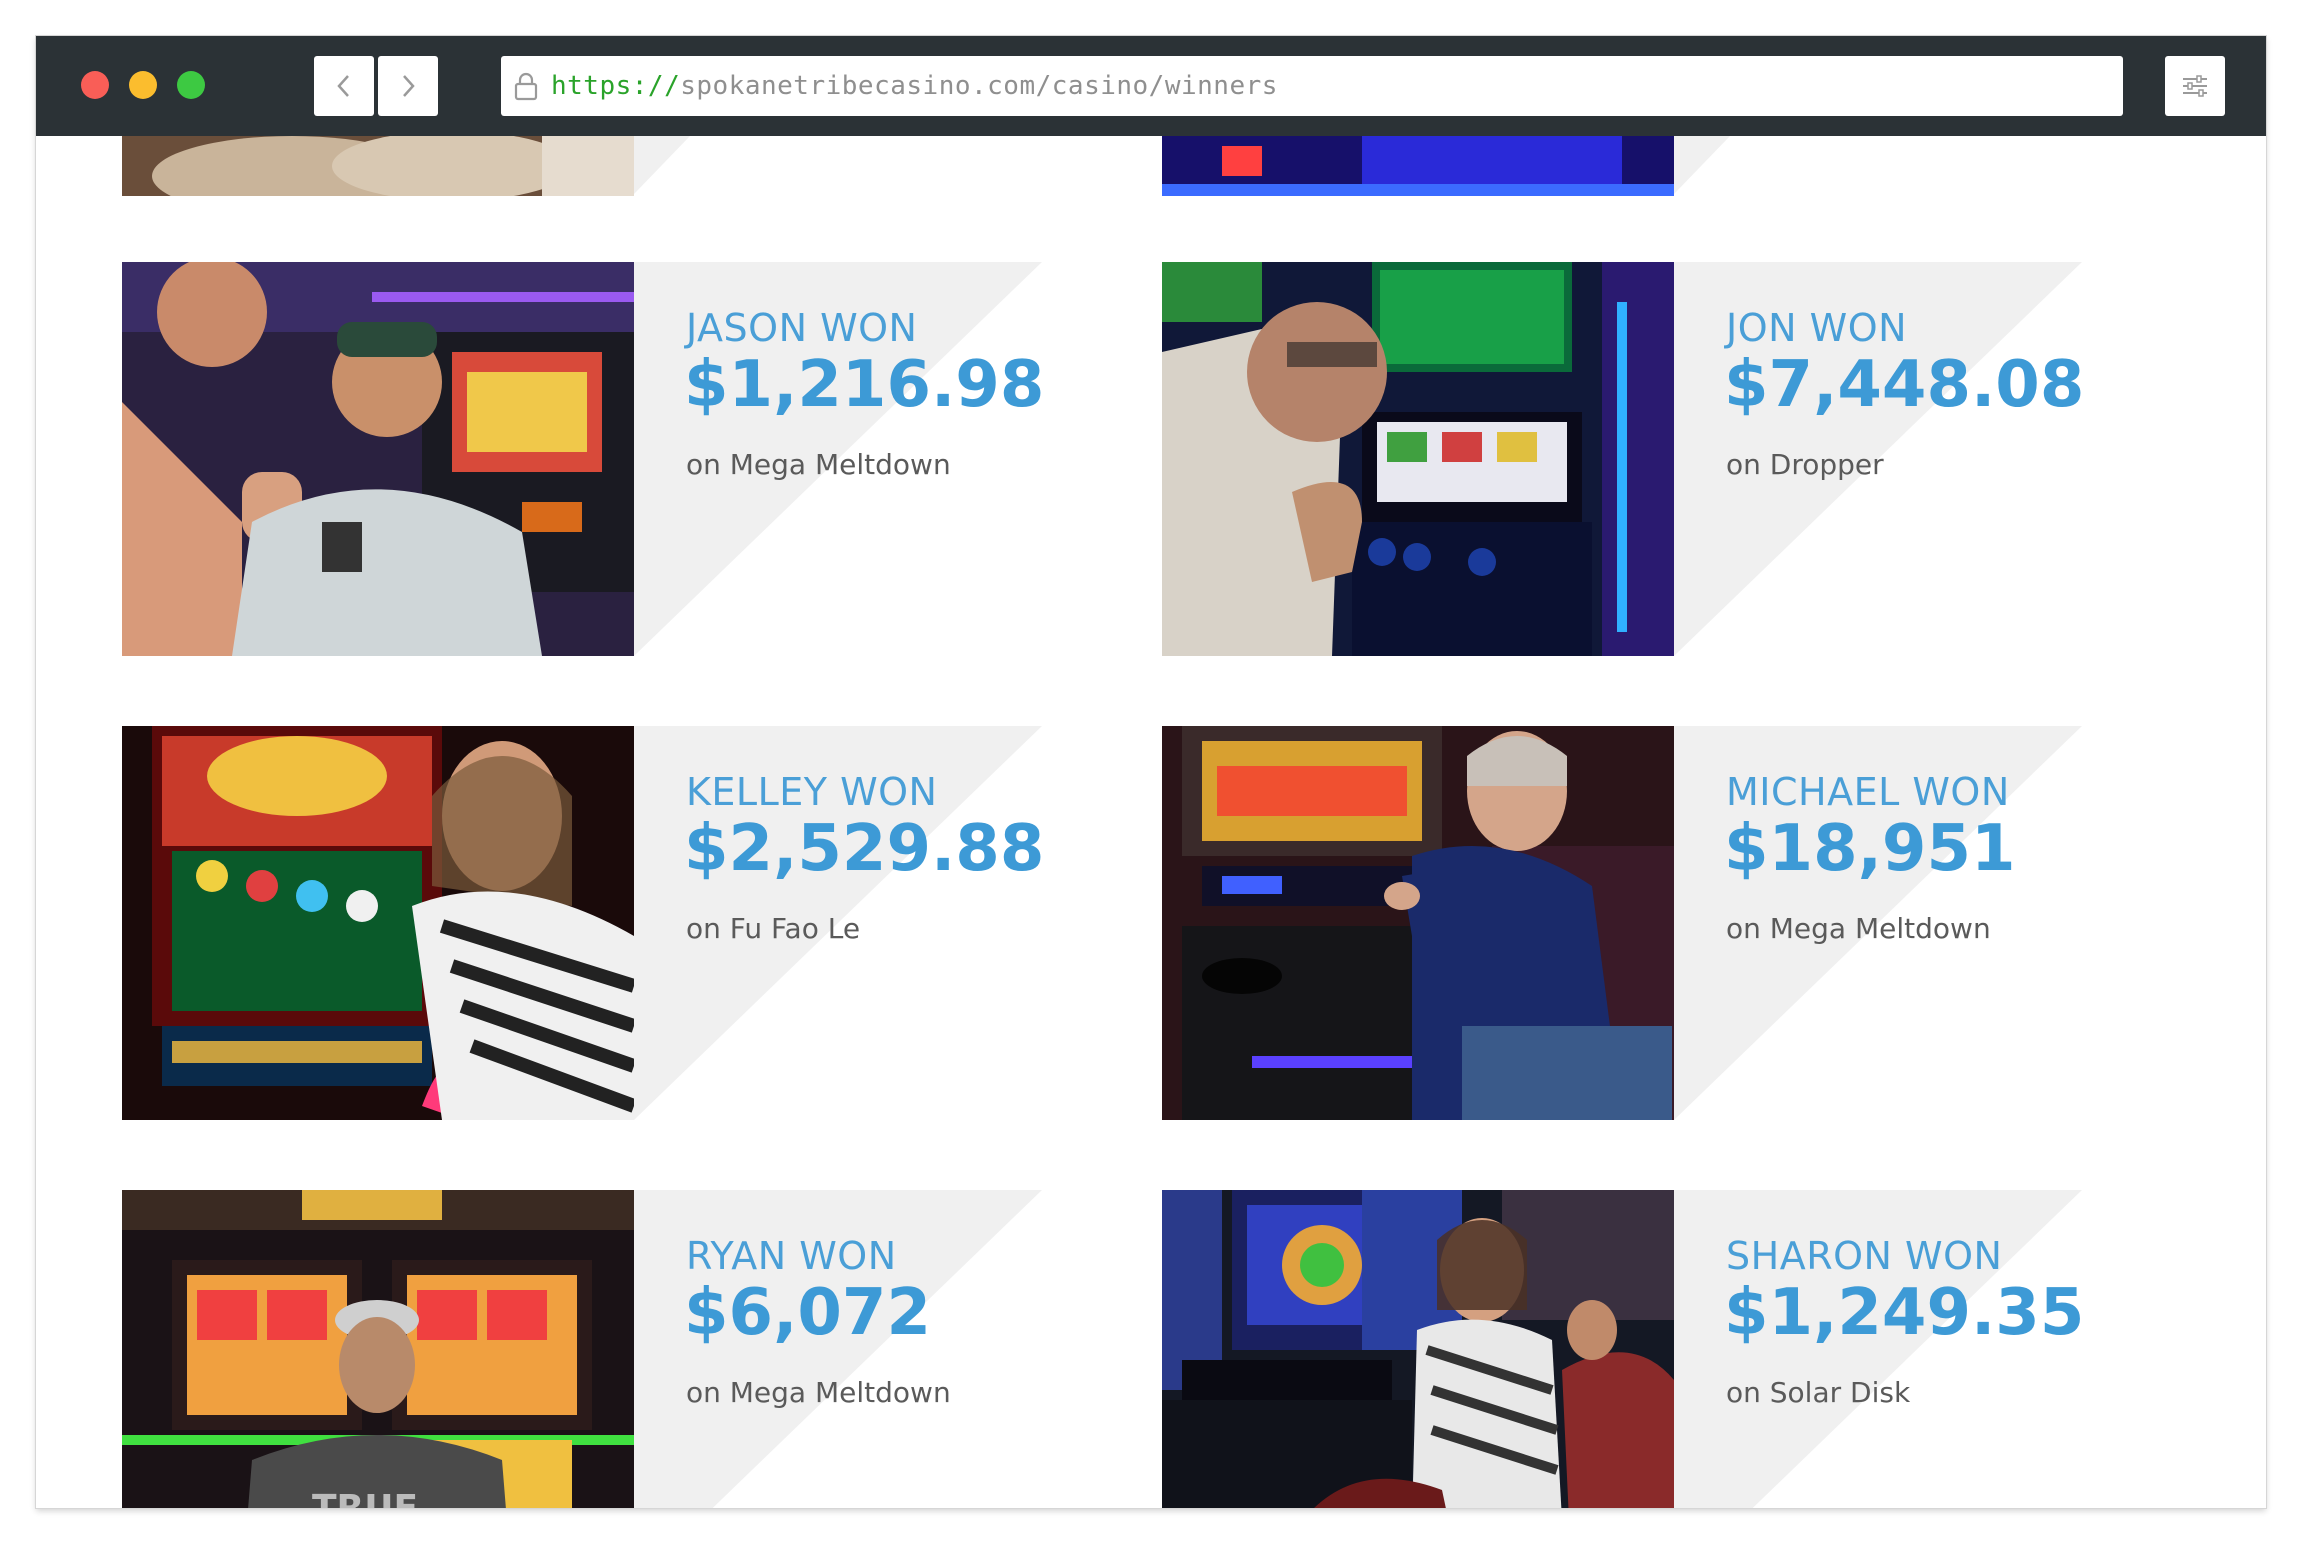 This screenshot has width=2300, height=1543. Describe the element at coordinates (979, 86) in the screenshot. I see `url-path: spokanetribecasino.com/casino/winners` at that location.